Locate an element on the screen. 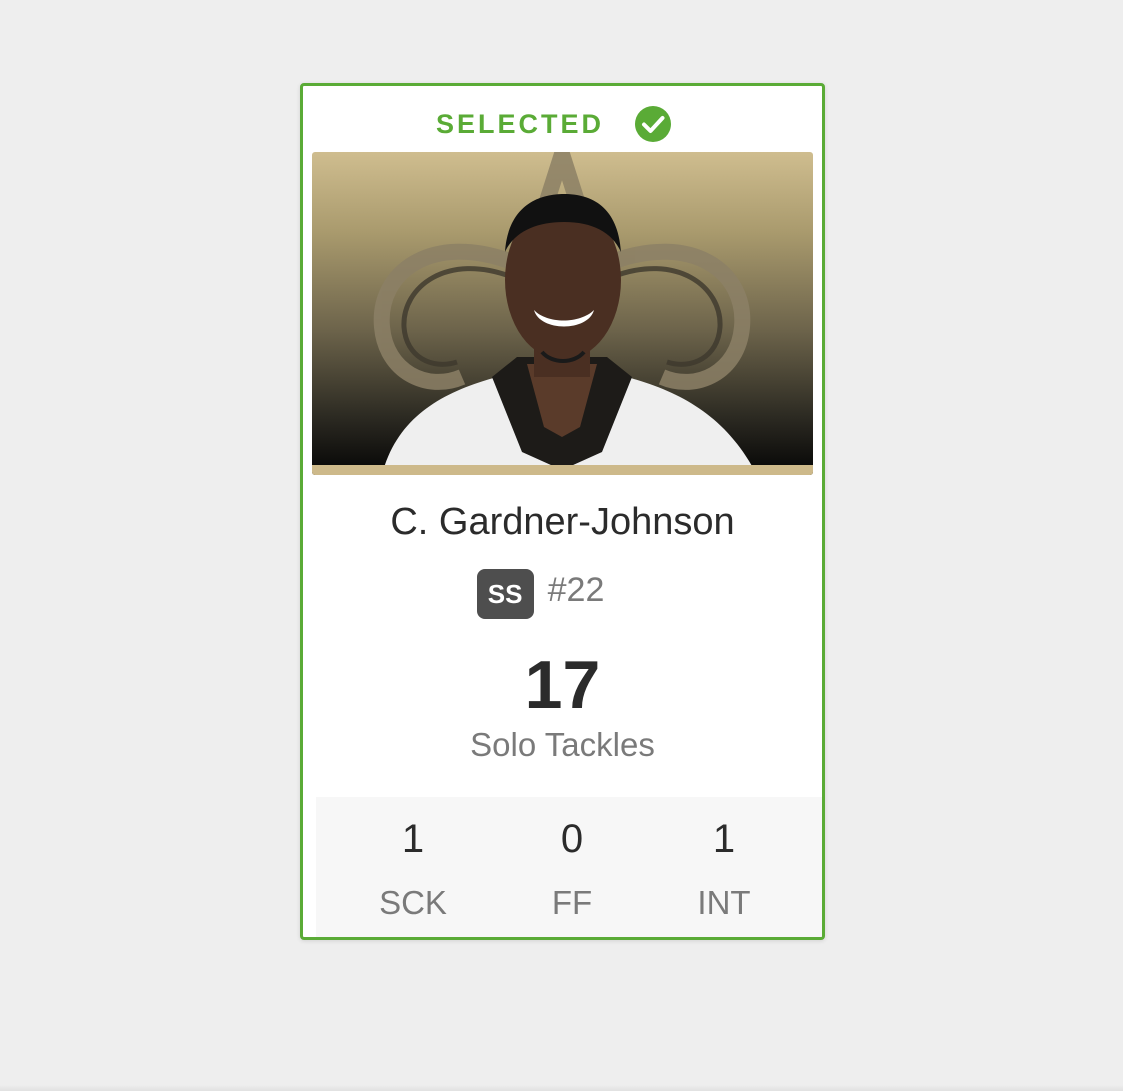 The image size is (1123, 1091). selected-indicator: SELECTED is located at coordinates (562, 124).